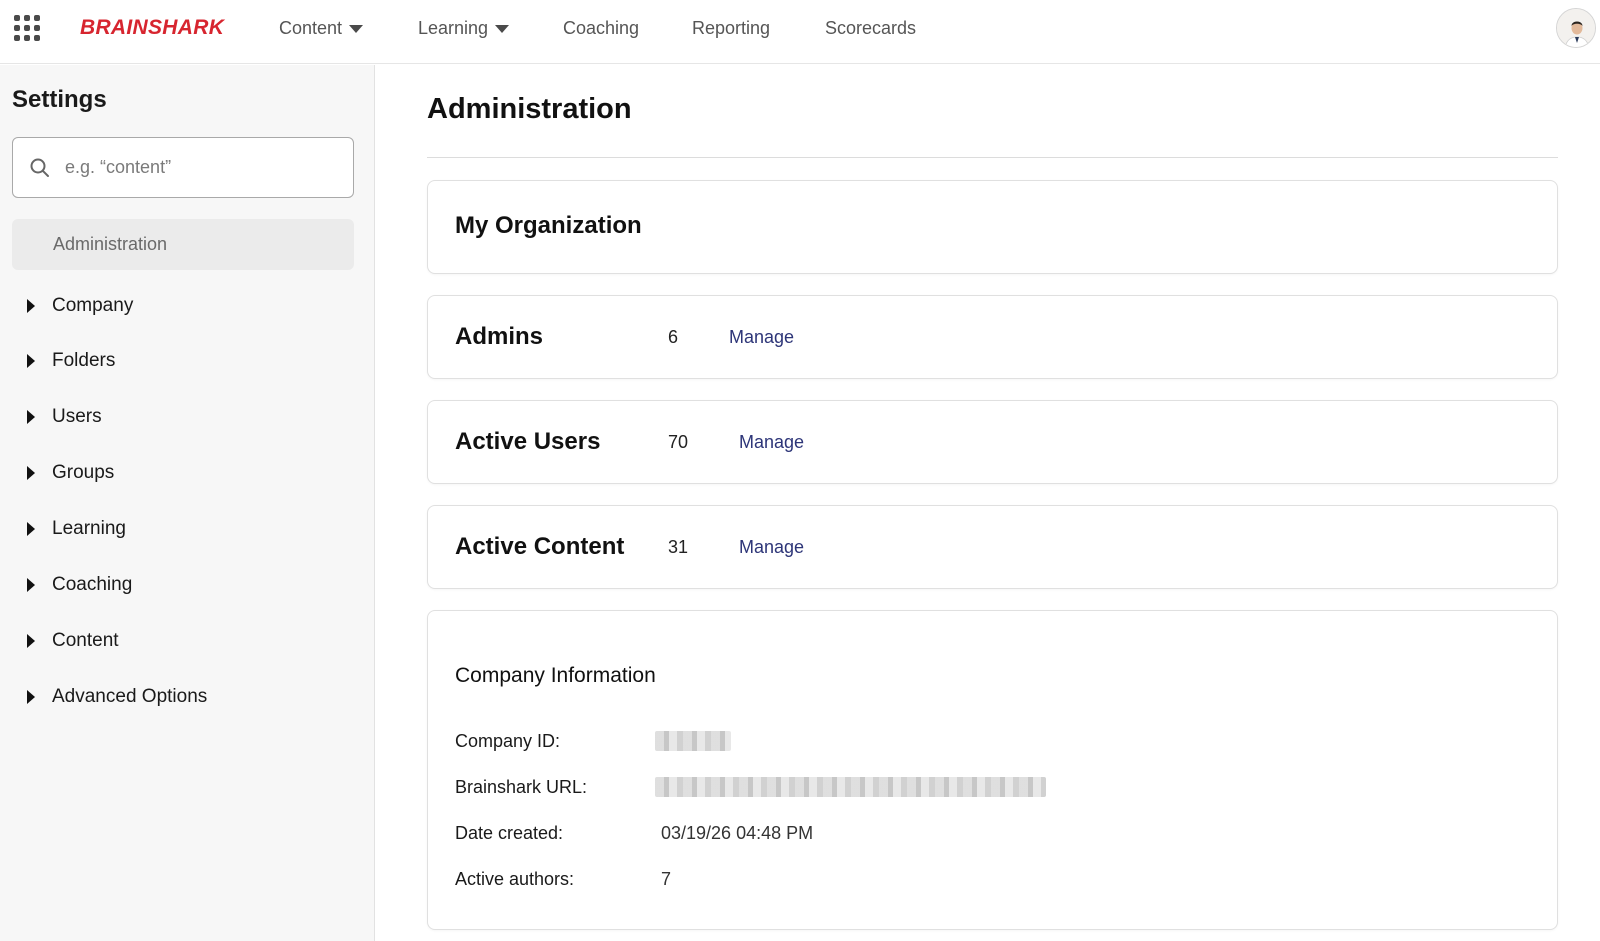  I want to click on active-users-title: Active Users, so click(528, 441).